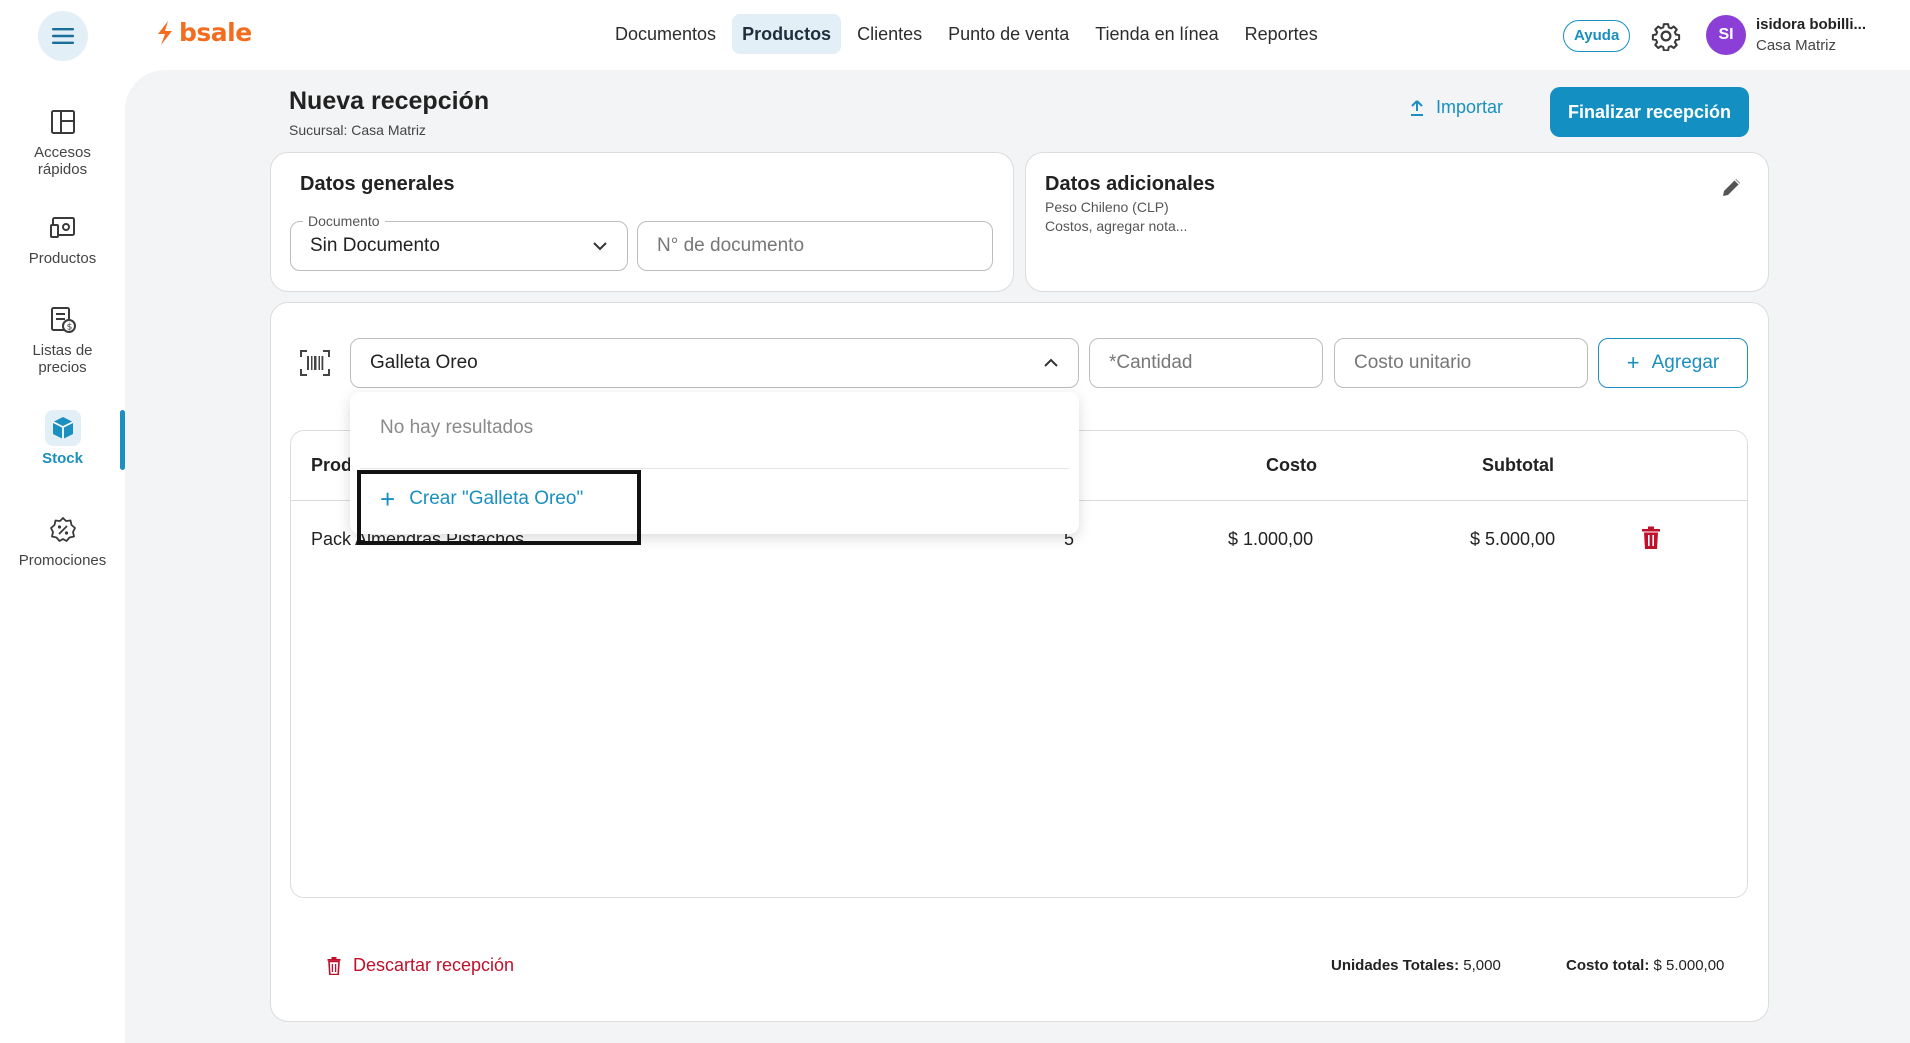  I want to click on box-icon, so click(62, 428).